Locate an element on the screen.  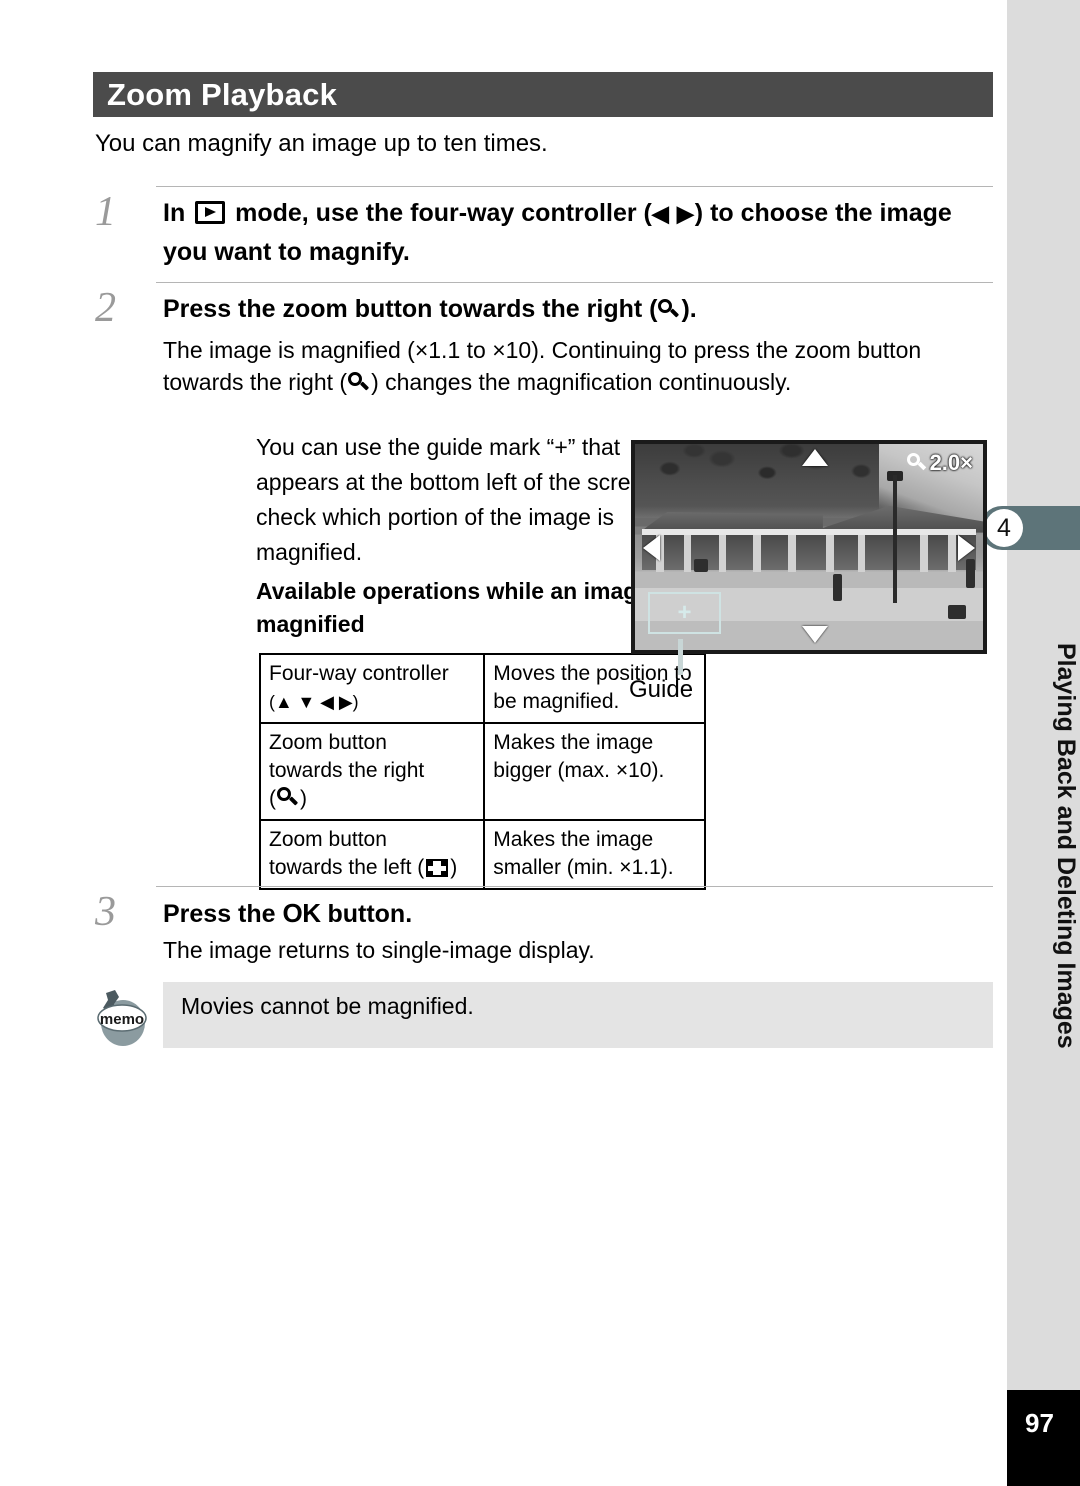
step-1-arrows: ◀ ▶ is located at coordinates (673, 213).